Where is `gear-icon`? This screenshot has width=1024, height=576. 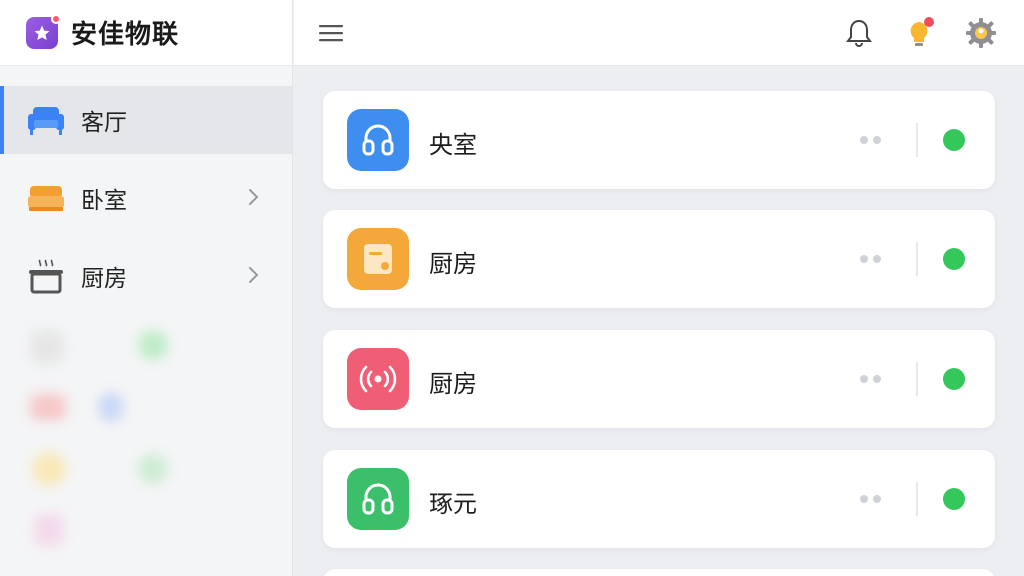
gear-icon is located at coordinates (981, 33).